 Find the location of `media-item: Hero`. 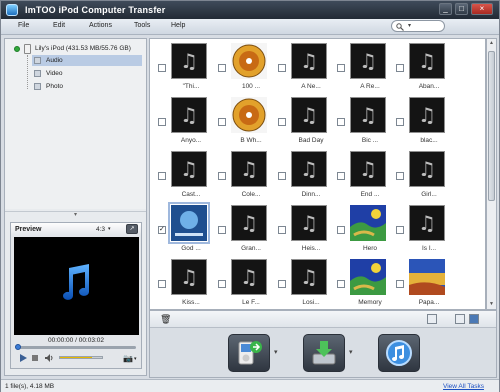

media-item: Hero is located at coordinates (366, 231).